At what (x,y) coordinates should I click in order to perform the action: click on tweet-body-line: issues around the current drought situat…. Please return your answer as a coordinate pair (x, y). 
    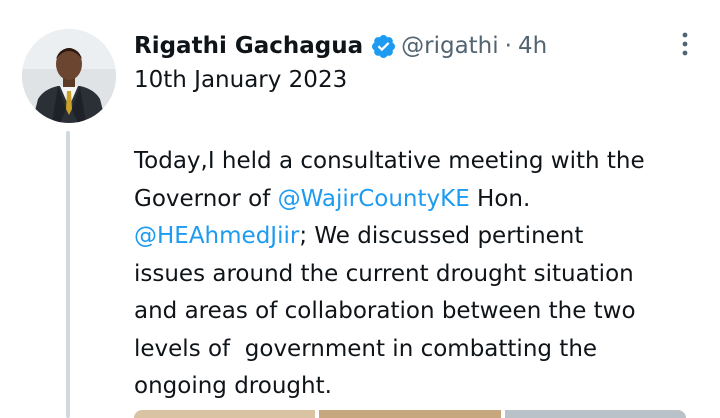
    Looking at the image, I should click on (421, 275).